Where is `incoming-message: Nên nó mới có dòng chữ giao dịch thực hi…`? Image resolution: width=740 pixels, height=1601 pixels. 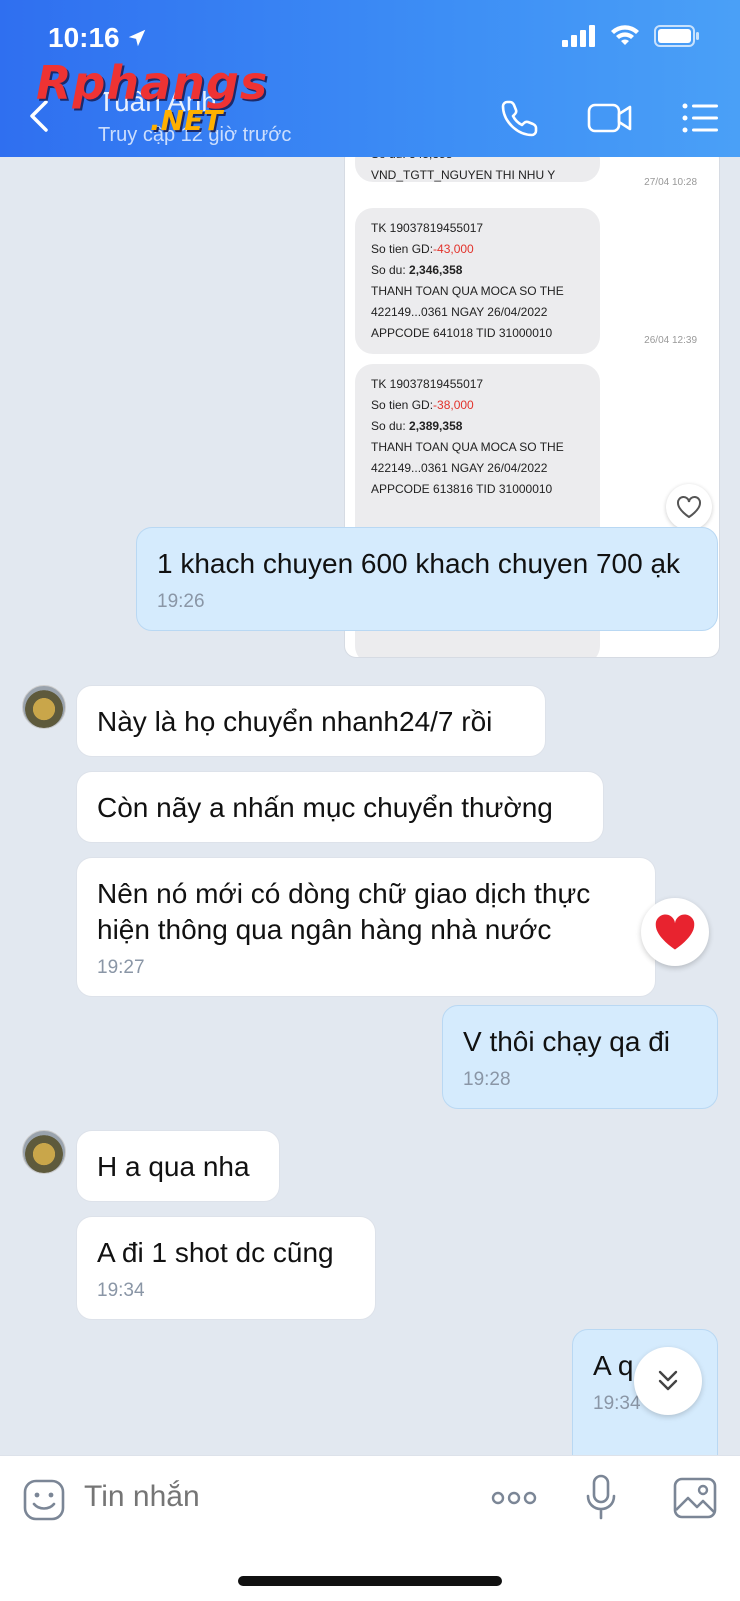
incoming-message: Nên nó mới có dòng chữ giao dịch thực hi… is located at coordinates (366, 927).